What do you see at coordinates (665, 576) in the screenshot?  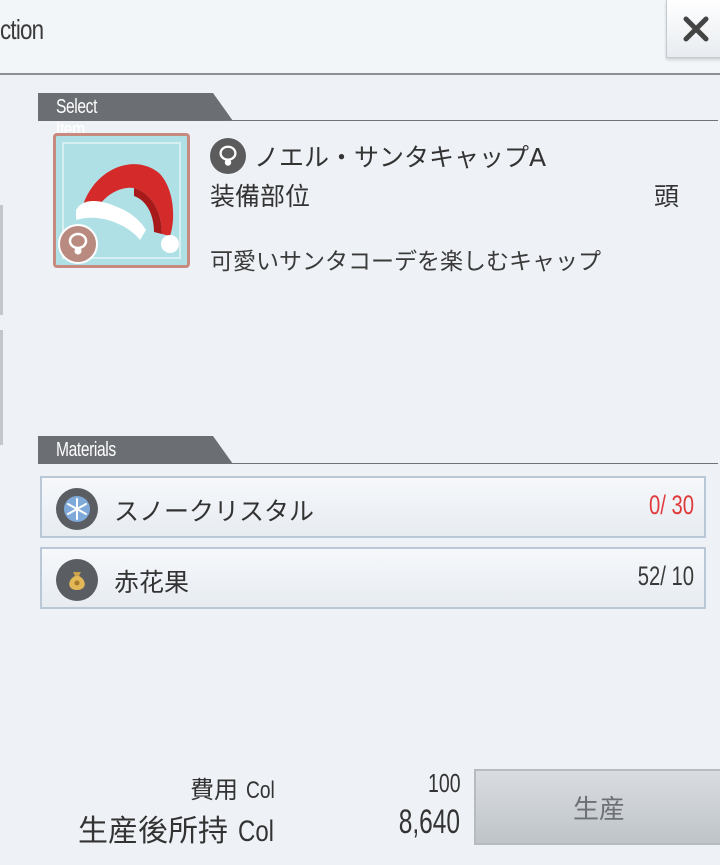 I see `material-count: 52/ 10` at bounding box center [665, 576].